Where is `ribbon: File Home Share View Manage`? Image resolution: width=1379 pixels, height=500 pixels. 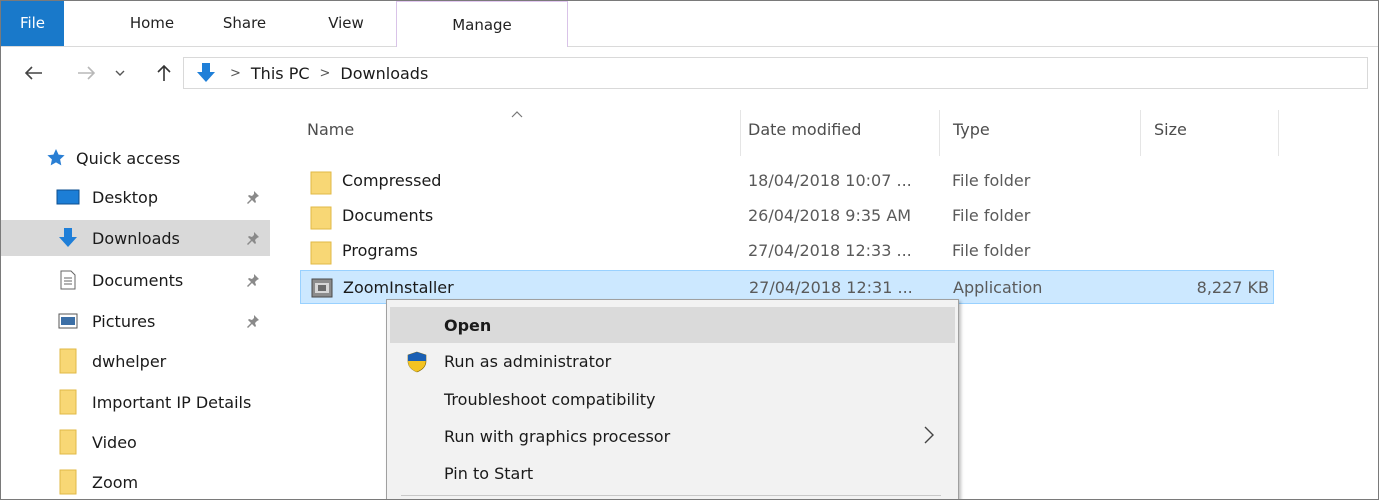 ribbon: File Home Share View Manage is located at coordinates (689, 24).